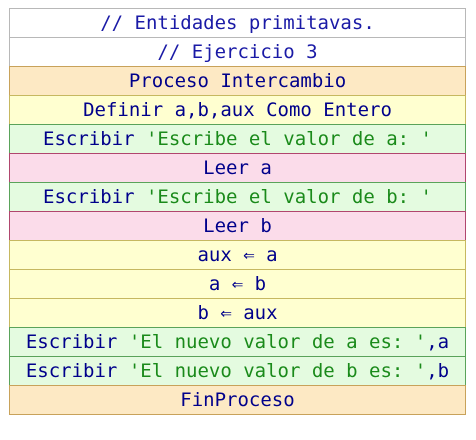 The image size is (476, 440). I want to click on assign-rhs: a, so click(266, 255).